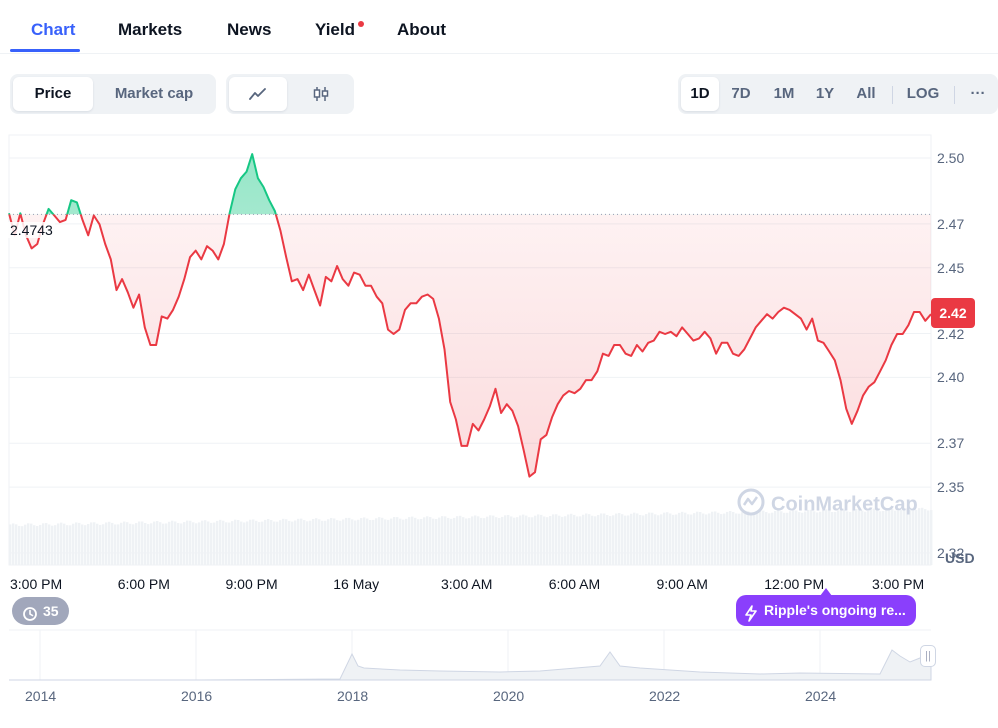 The height and width of the screenshot is (728, 998). What do you see at coordinates (53, 30) in the screenshot?
I see `tab-chart: Chart` at bounding box center [53, 30].